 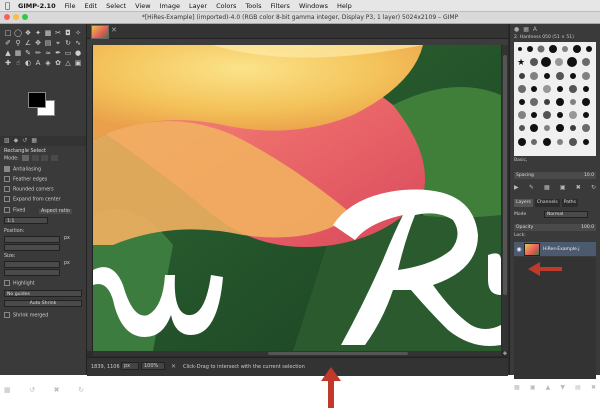 What do you see at coordinates (563, 187) in the screenshot?
I see `duplicate-brush-icon: ▣` at bounding box center [563, 187].